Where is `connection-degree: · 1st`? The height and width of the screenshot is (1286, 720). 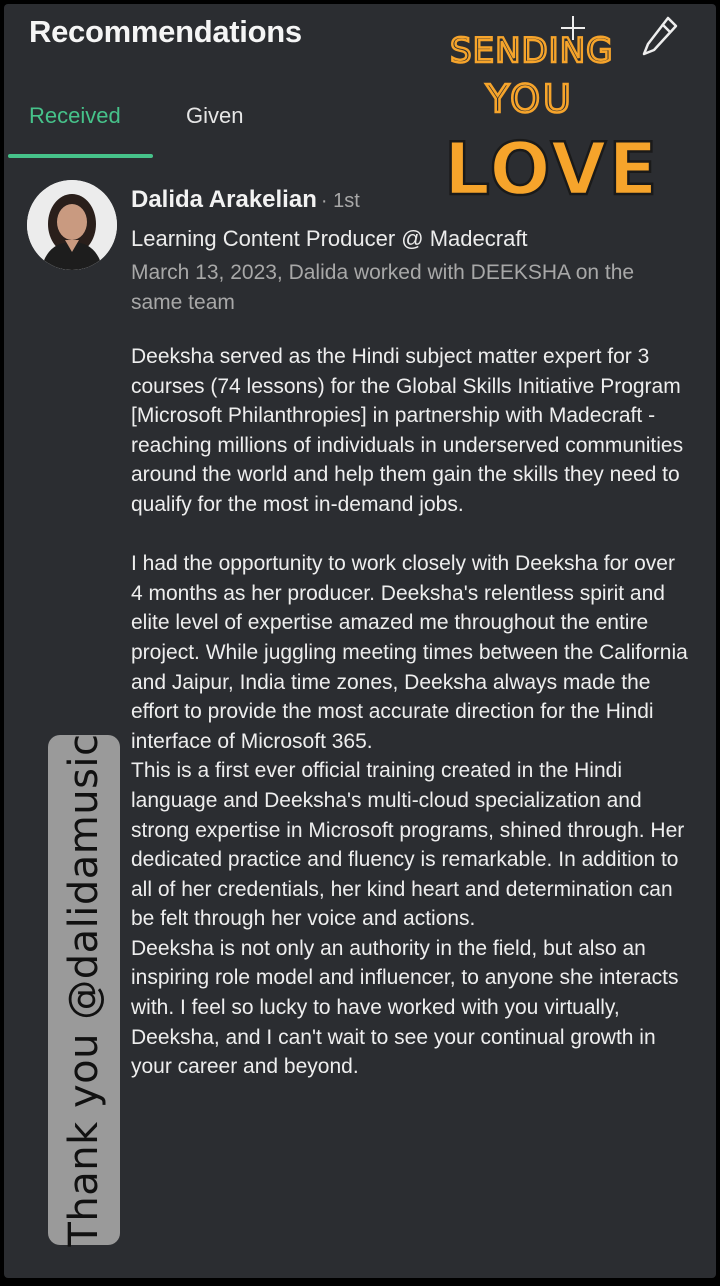 connection-degree: · 1st is located at coordinates (340, 201).